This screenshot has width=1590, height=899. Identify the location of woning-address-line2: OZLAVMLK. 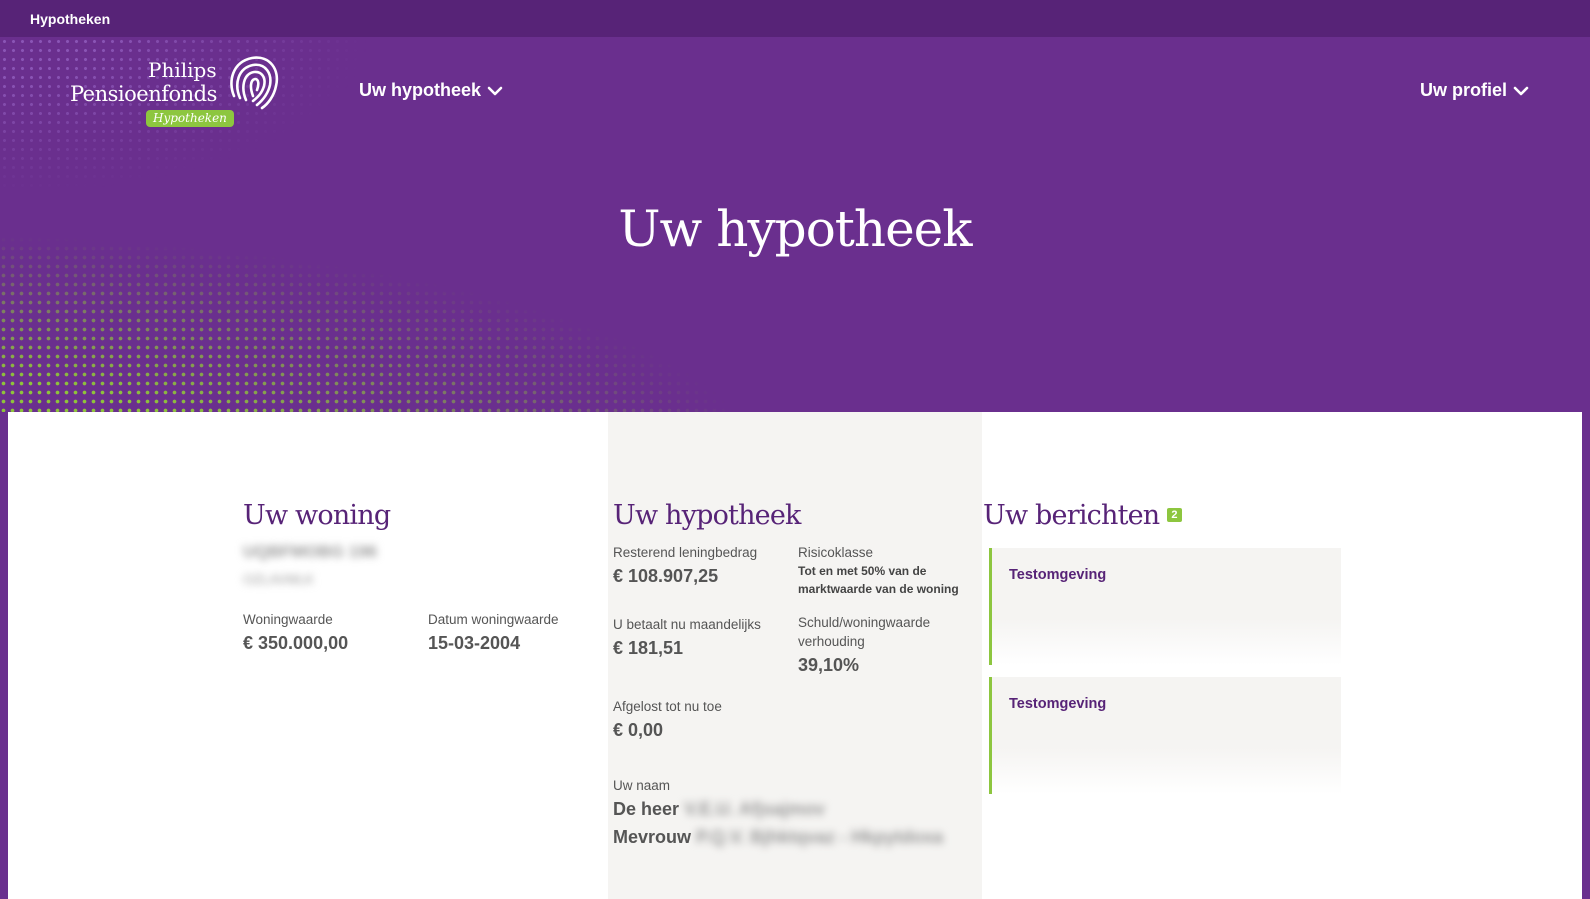
(279, 579).